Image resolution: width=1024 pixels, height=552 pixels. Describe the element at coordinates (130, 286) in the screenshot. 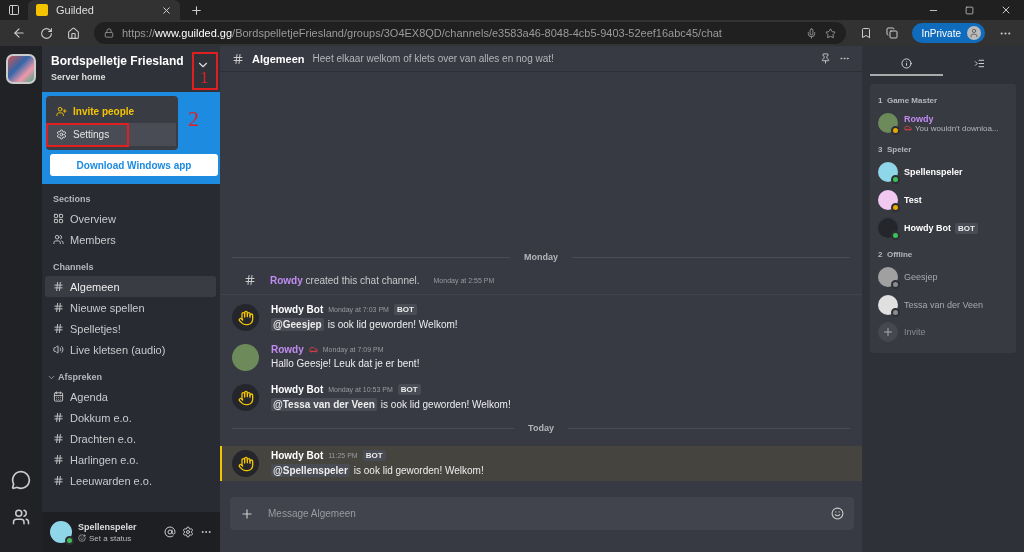

I see `channel-item: Algemeen` at that location.